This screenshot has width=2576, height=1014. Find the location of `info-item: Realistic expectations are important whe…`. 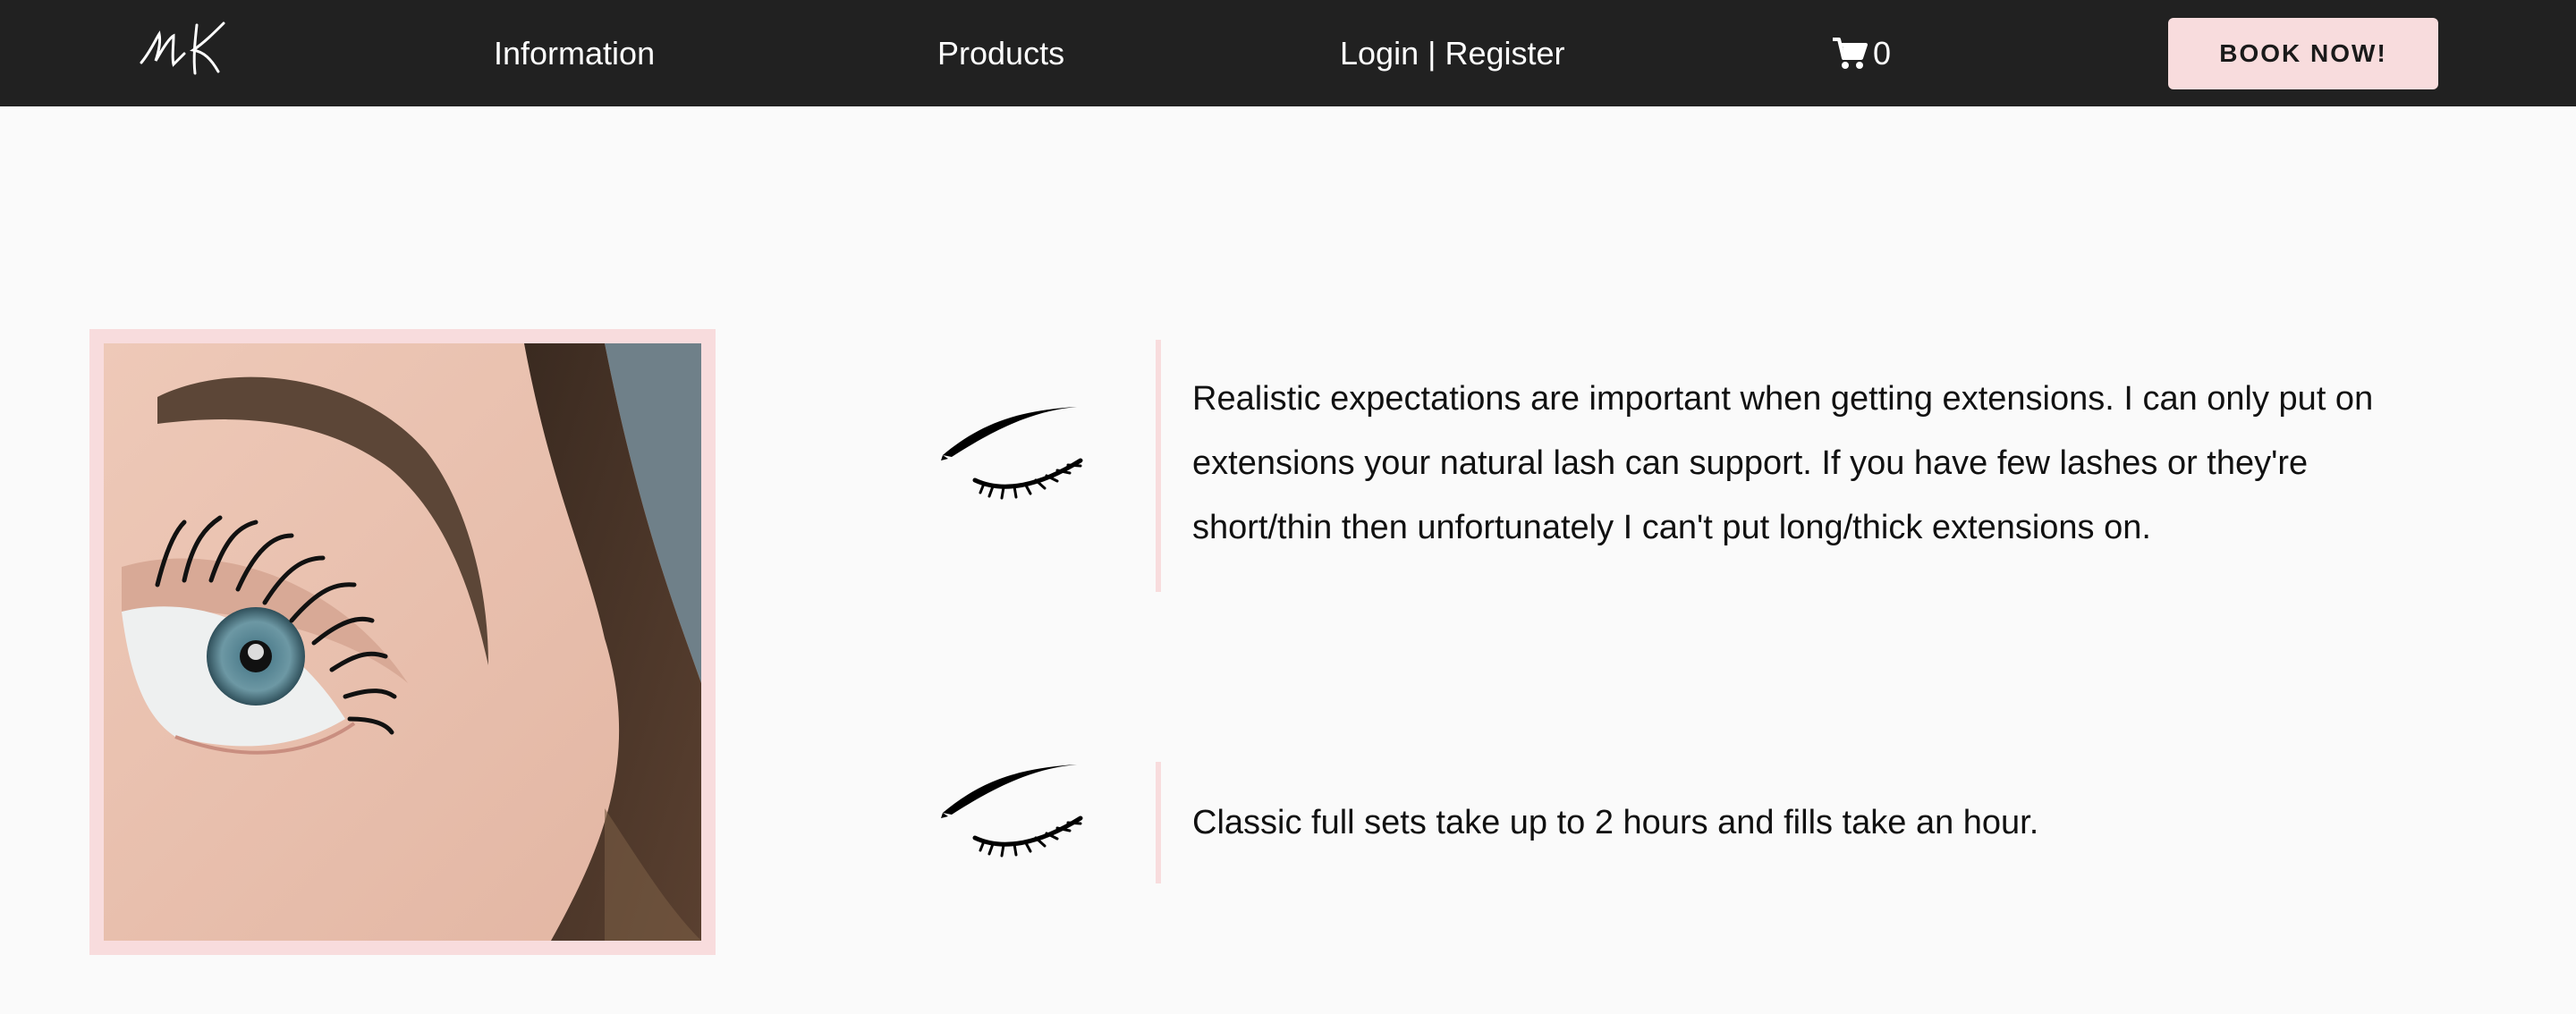

info-item: Realistic expectations are important whe… is located at coordinates (1791, 466).